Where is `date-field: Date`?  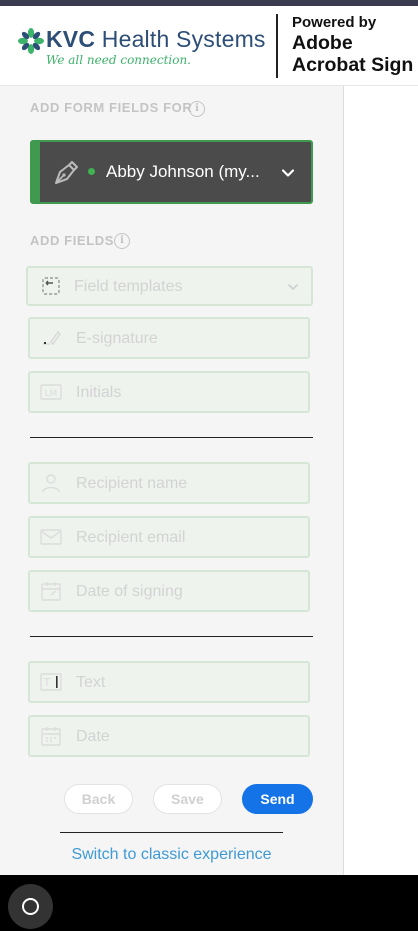 date-field: Date is located at coordinates (169, 736).